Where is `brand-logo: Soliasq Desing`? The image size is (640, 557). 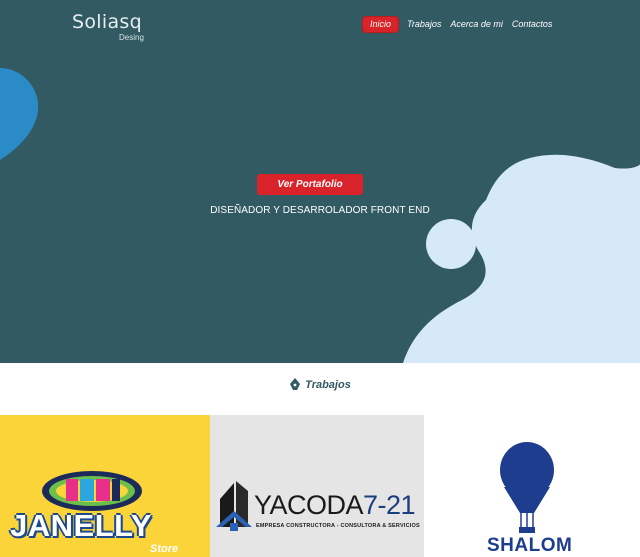
brand-logo: Soliasq Desing is located at coordinates (108, 26).